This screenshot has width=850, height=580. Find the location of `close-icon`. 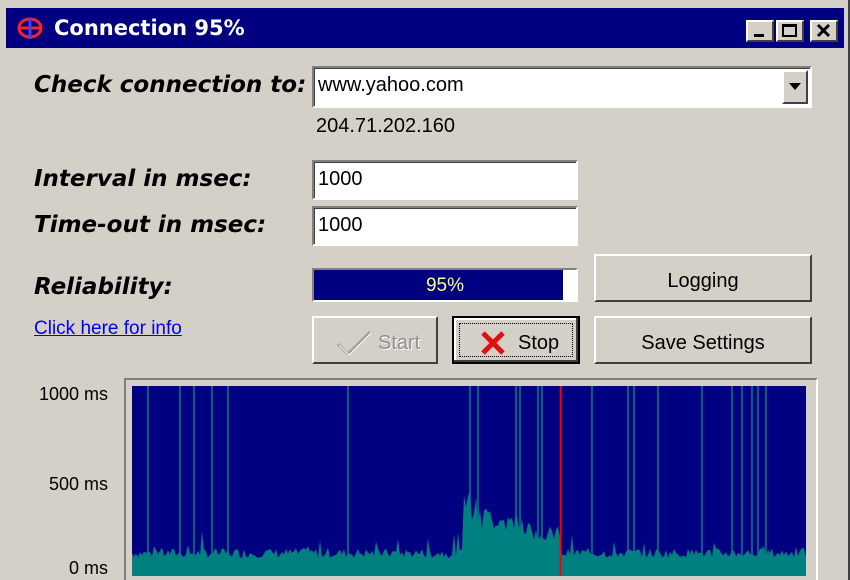

close-icon is located at coordinates (823, 30).